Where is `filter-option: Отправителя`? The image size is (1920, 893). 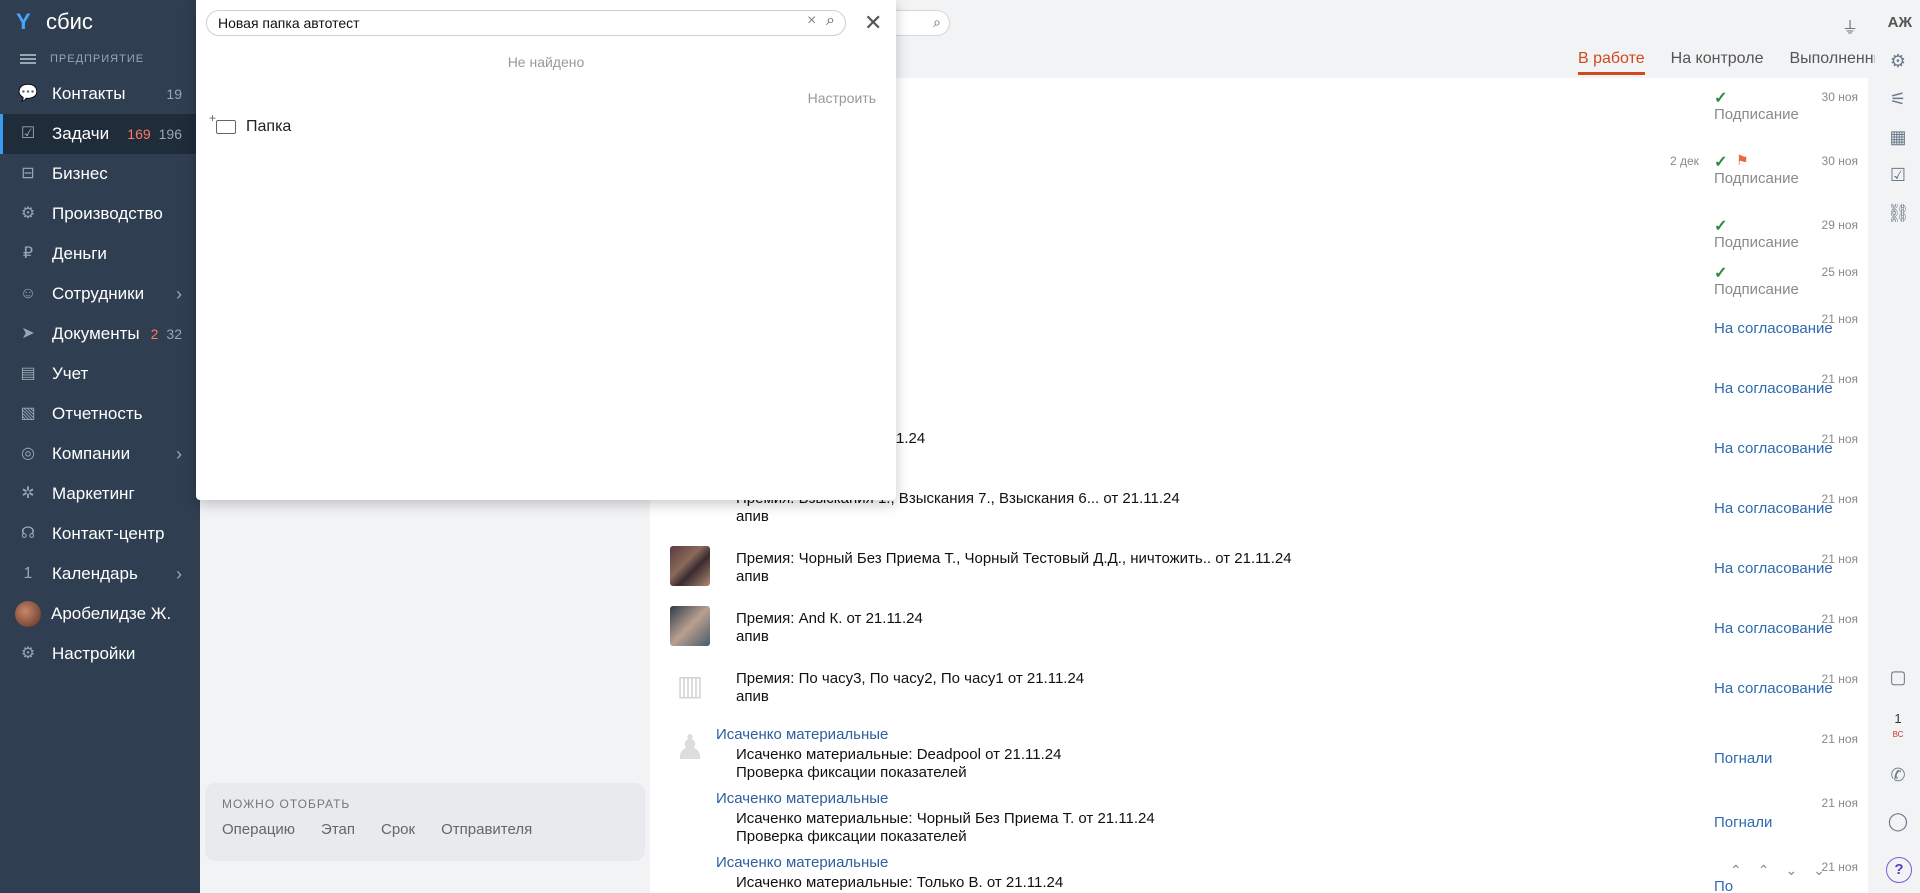
filter-option: Отправителя is located at coordinates (486, 829).